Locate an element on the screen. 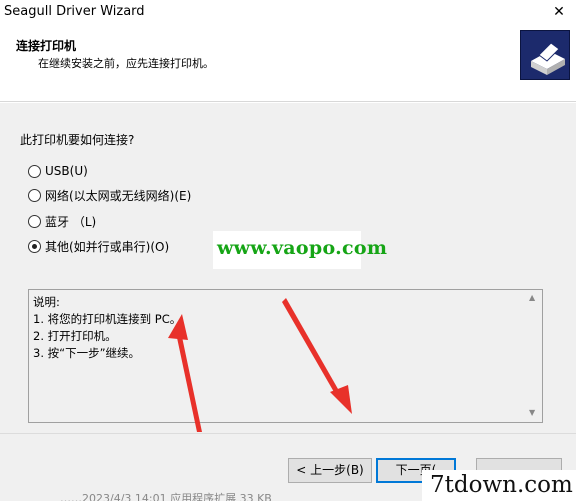  scroll-up-icon: ▲ is located at coordinates (532, 297).